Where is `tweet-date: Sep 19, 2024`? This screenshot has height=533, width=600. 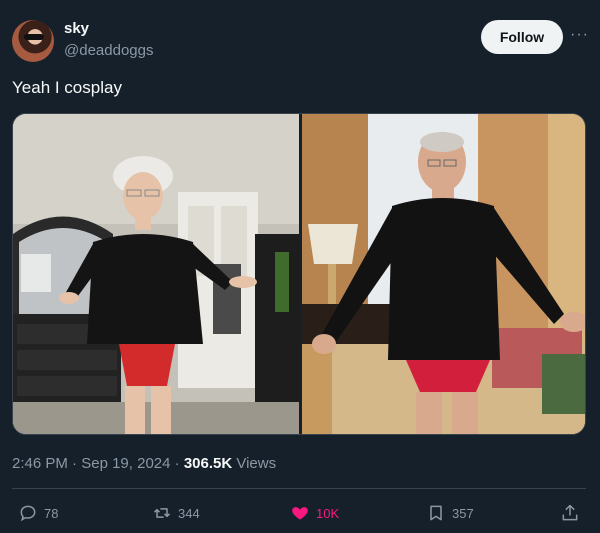 tweet-date: Sep 19, 2024 is located at coordinates (125, 463).